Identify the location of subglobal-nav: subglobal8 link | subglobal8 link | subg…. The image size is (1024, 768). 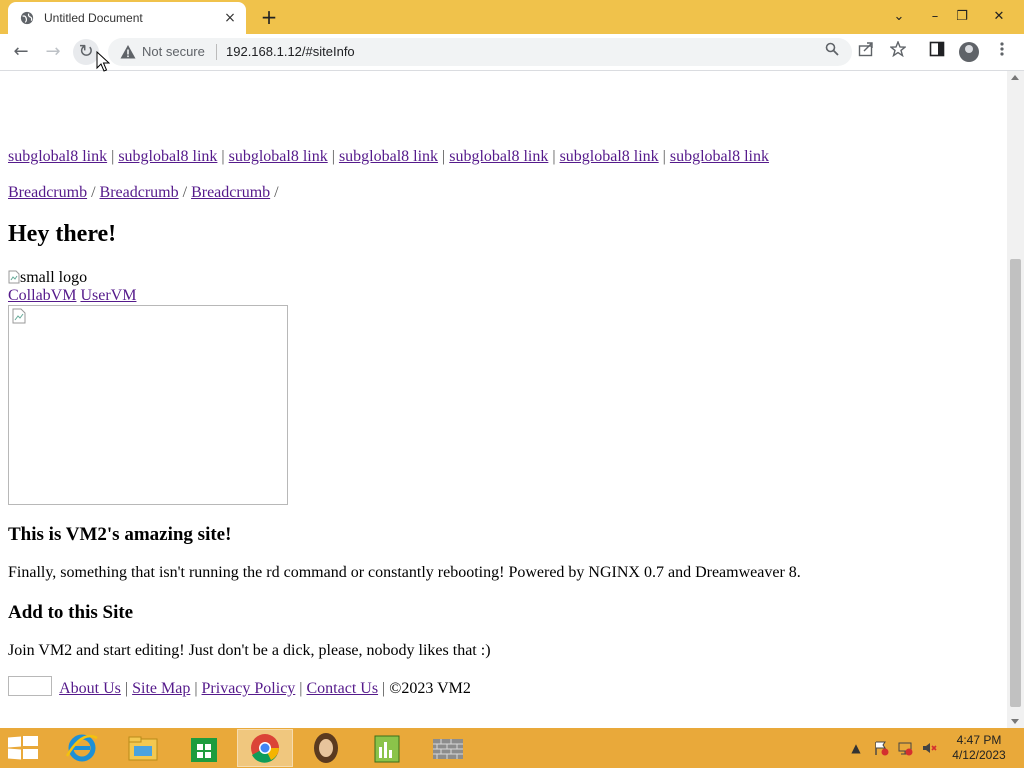
(388, 157).